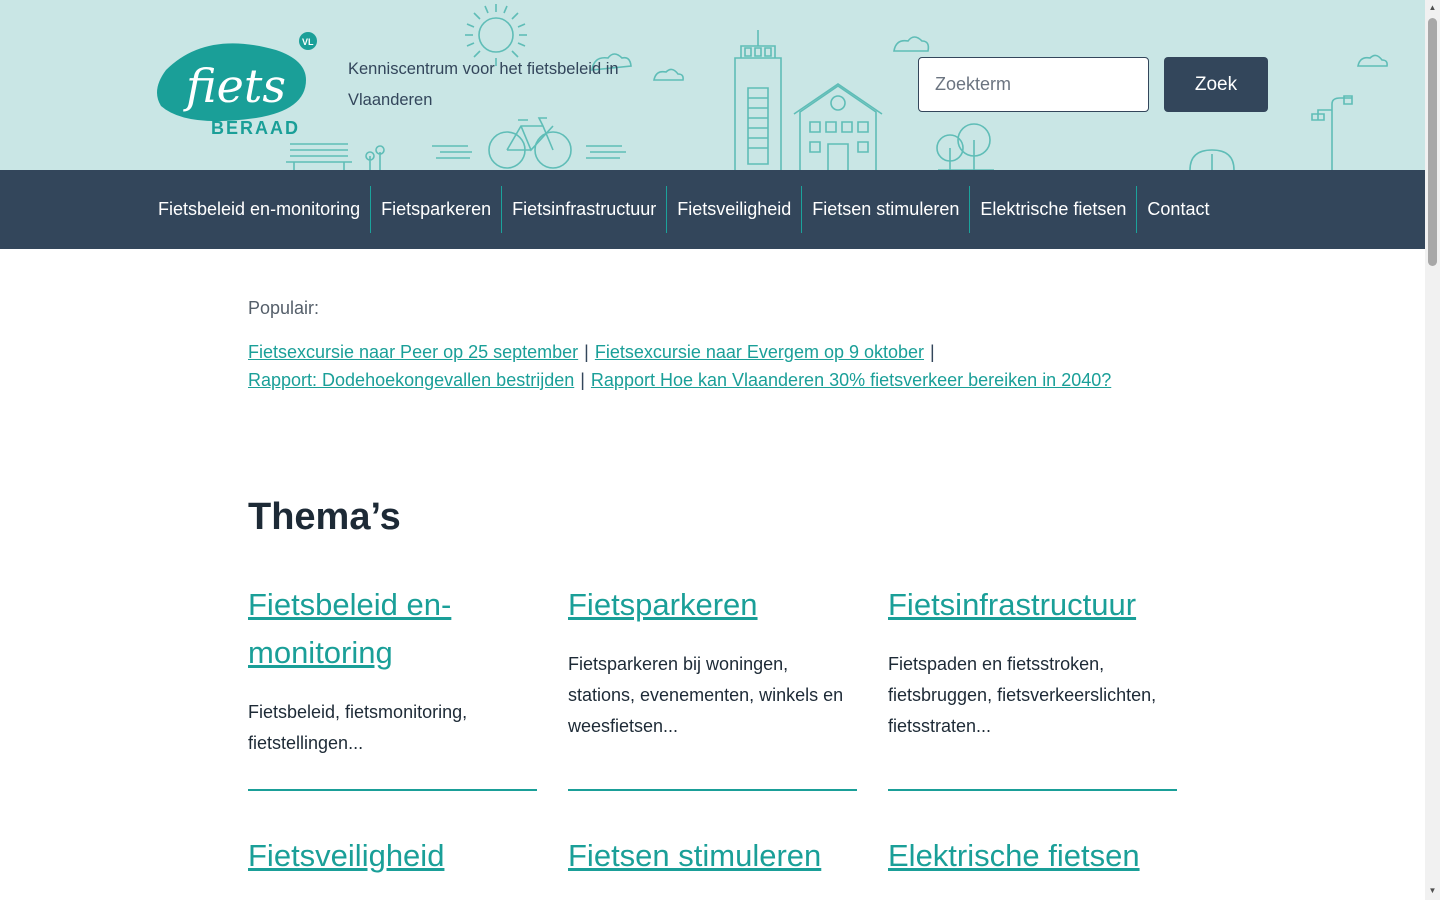 The height and width of the screenshot is (900, 1440). What do you see at coordinates (583, 209) in the screenshot?
I see `nav-item-fietsinfrastructuur: Fietsinfrastructuur` at bounding box center [583, 209].